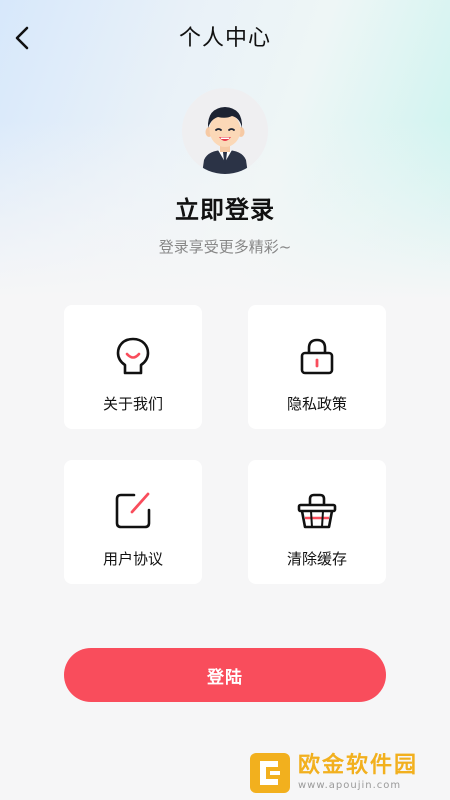 Image resolution: width=450 pixels, height=800 pixels. I want to click on menu-card-label: 关于我们, so click(132, 404).